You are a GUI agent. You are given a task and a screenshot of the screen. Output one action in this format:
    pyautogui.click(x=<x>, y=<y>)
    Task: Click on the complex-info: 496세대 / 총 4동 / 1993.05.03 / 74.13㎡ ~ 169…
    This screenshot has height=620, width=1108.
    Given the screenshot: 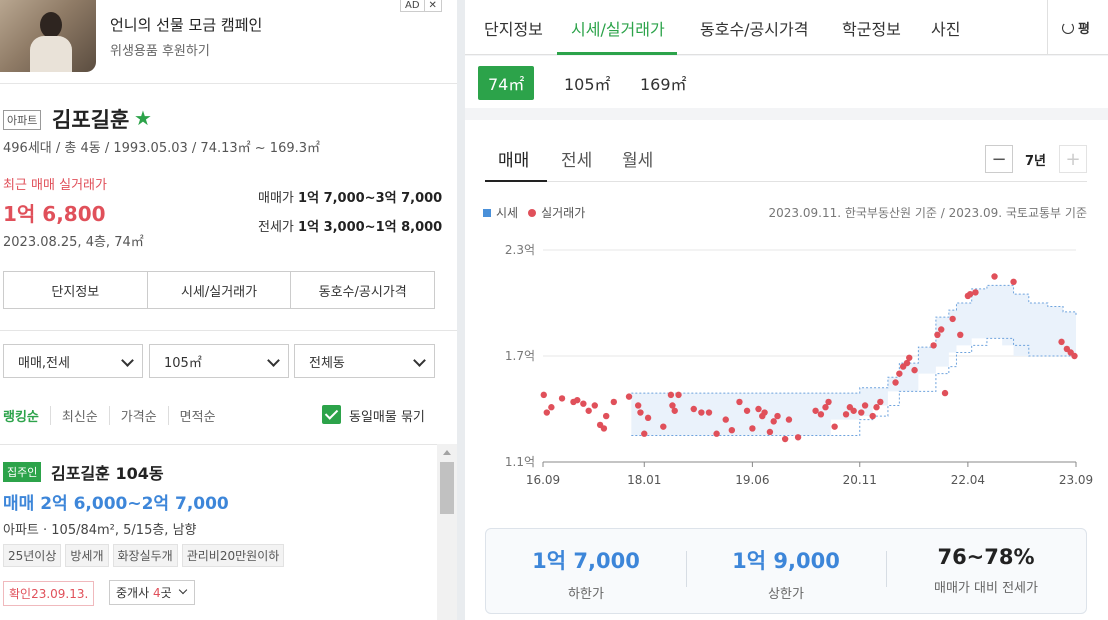 What is the action you would take?
    pyautogui.click(x=162, y=148)
    